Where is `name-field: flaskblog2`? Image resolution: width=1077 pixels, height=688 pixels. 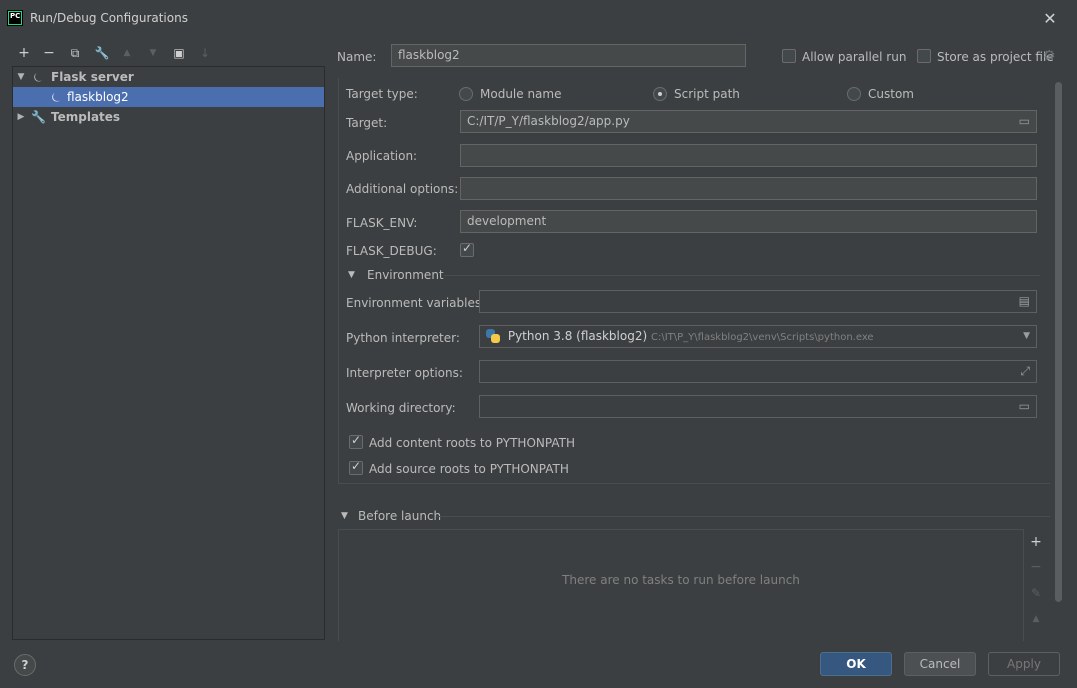
name-field: flaskblog2 is located at coordinates (568, 55).